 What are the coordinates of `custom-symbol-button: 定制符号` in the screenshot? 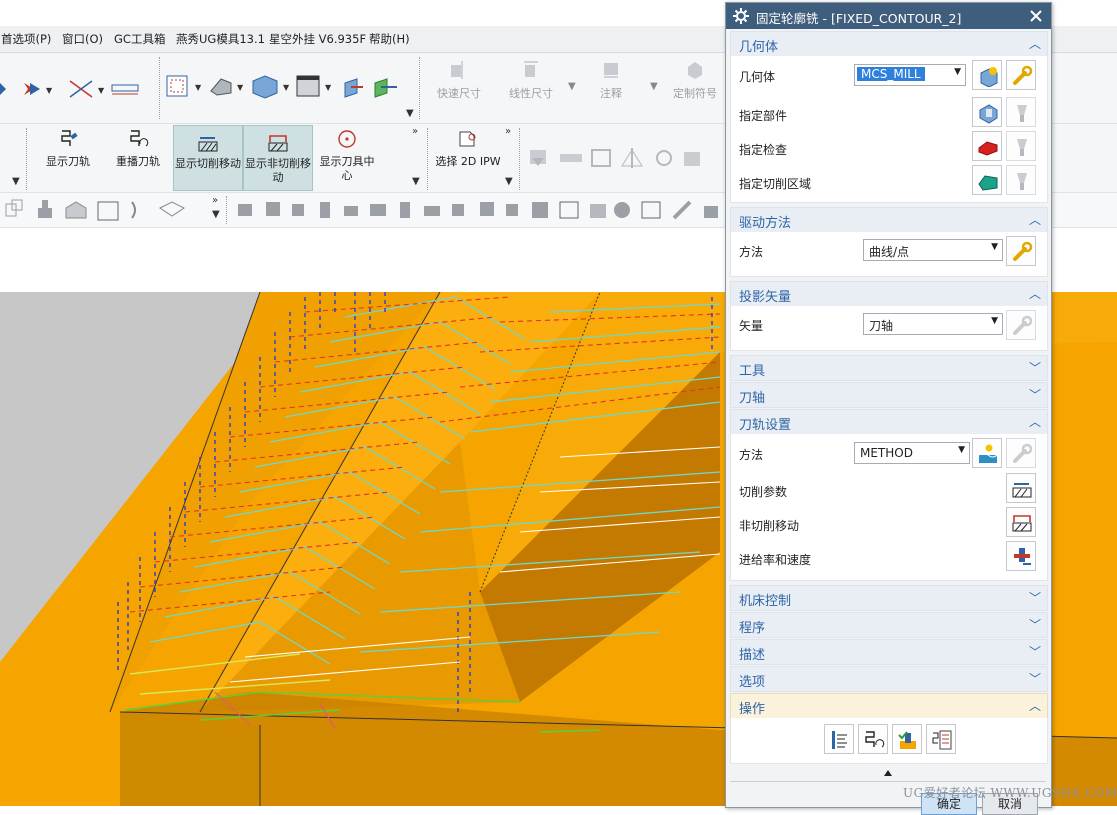 It's located at (695, 80).